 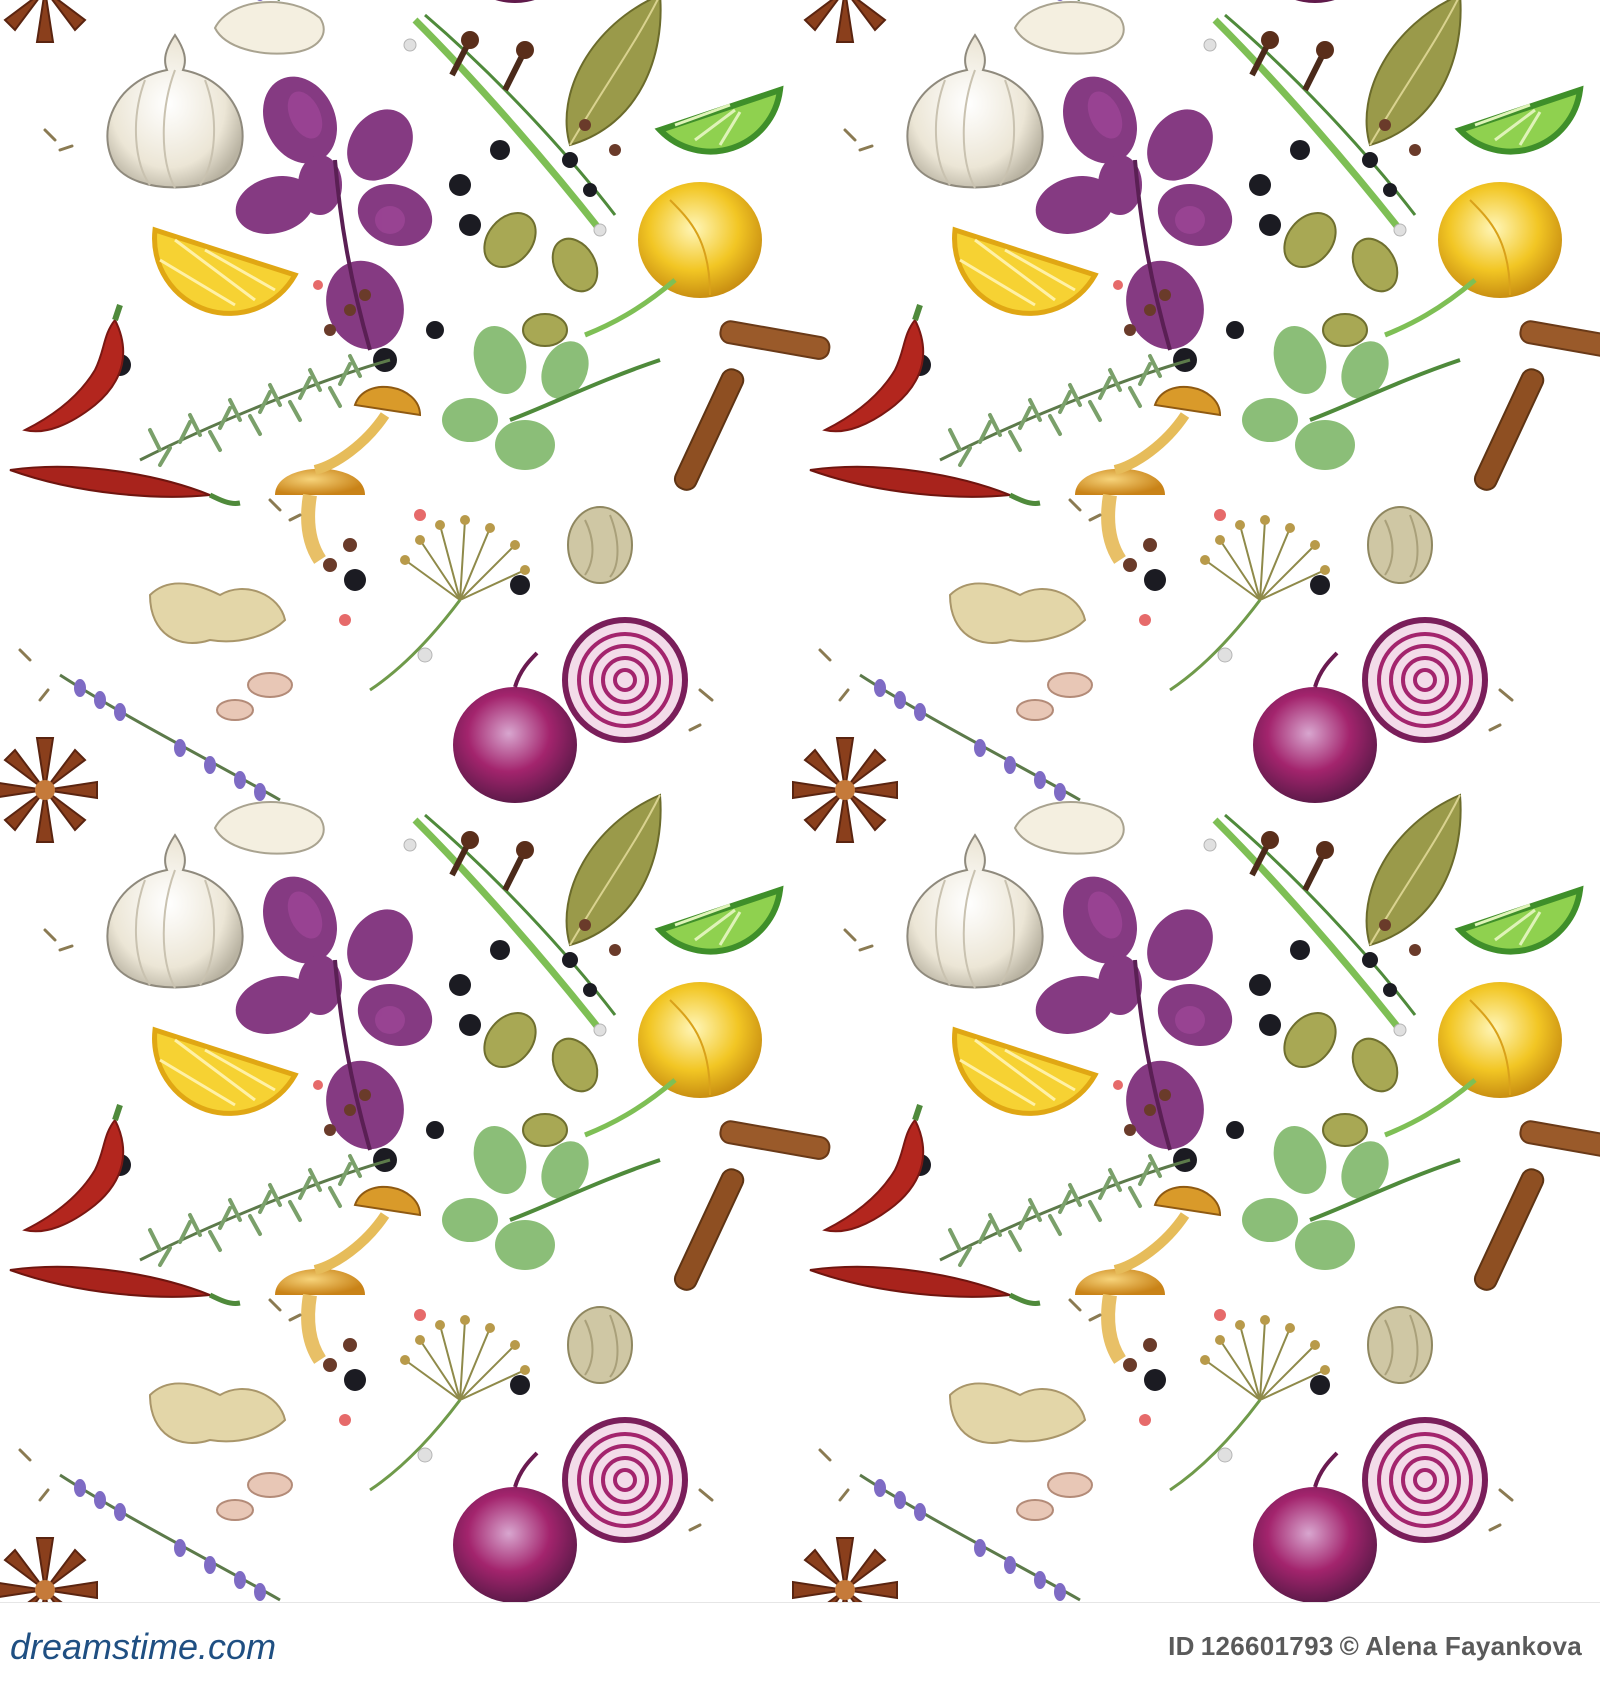 I want to click on image-id: 126601793, so click(x=1267, y=1646).